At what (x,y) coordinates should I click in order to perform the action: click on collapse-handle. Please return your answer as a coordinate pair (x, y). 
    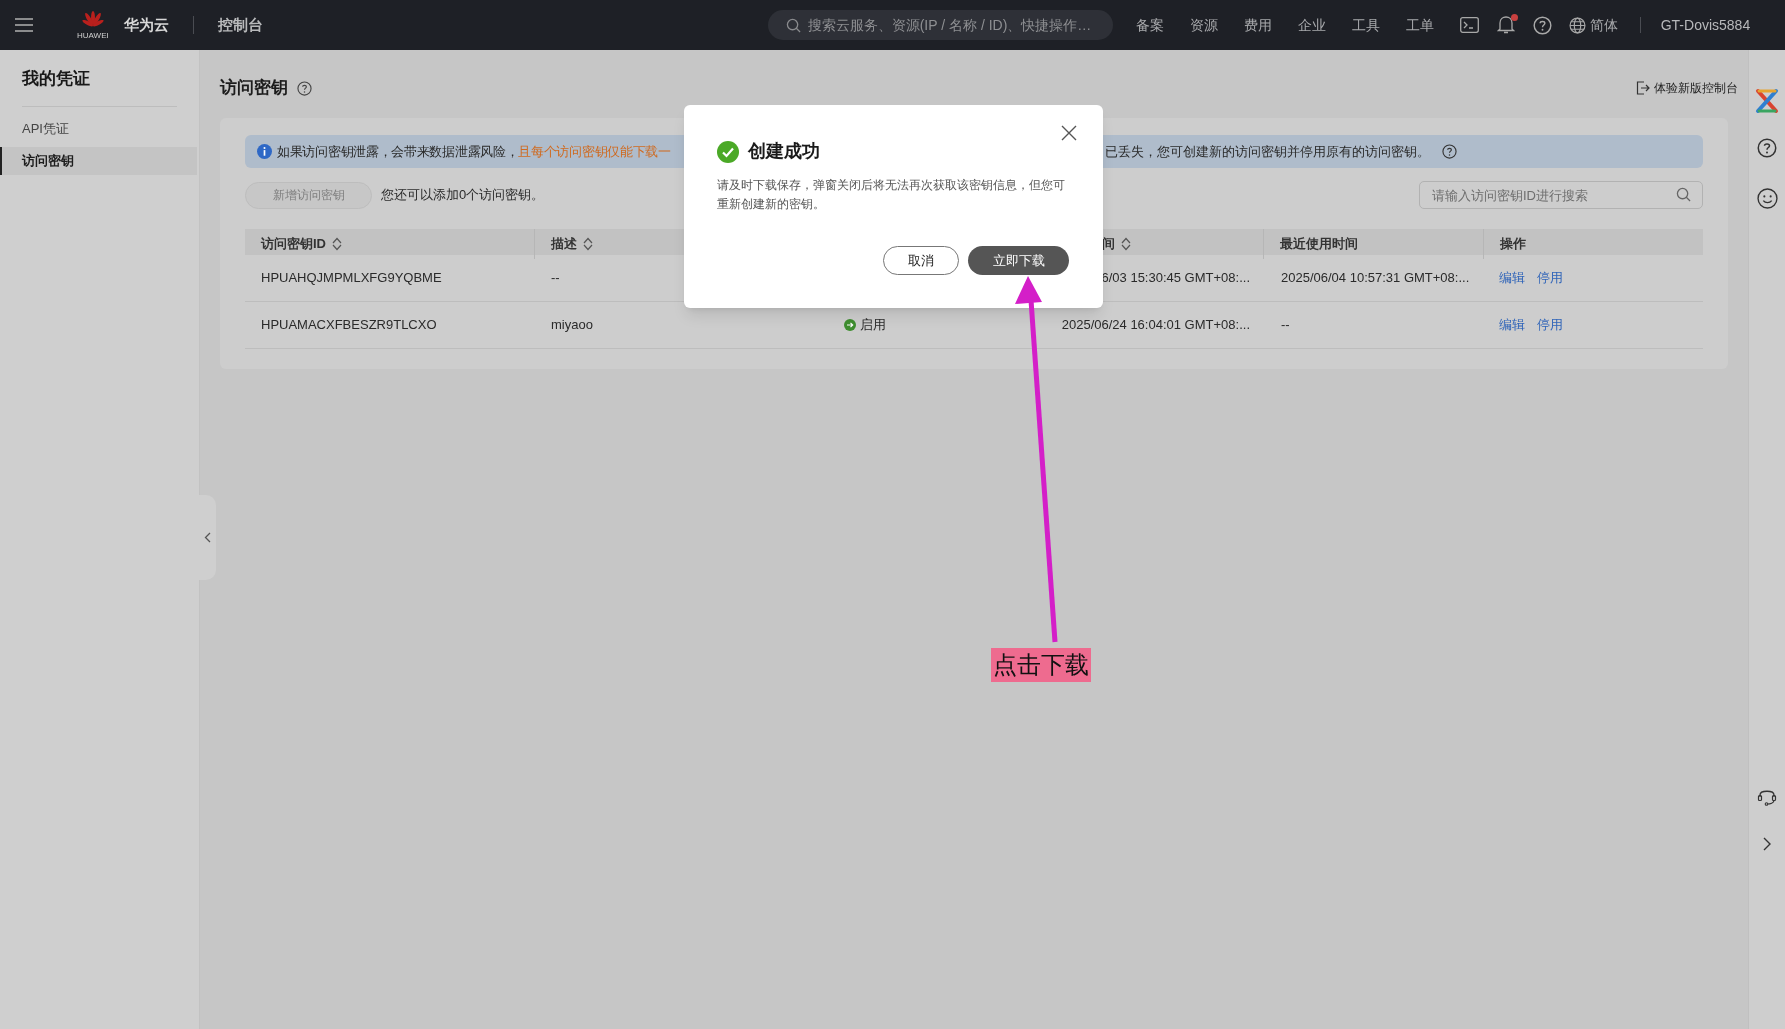
    Looking at the image, I should click on (207, 537).